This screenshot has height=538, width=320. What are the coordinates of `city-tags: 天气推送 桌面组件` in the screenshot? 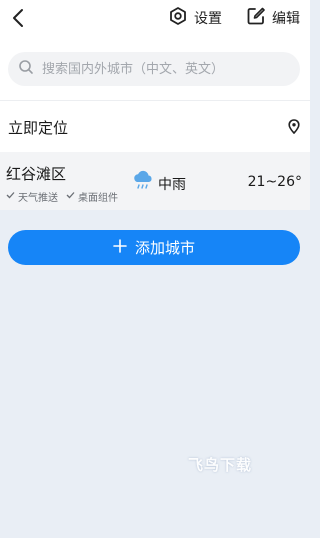 It's located at (66, 196).